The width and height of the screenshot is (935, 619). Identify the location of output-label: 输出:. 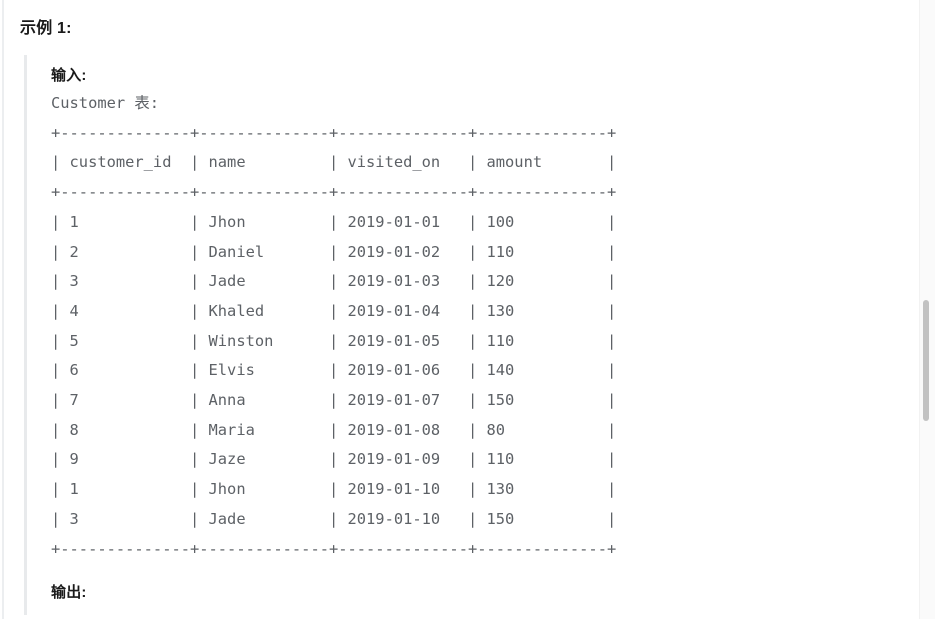
(69, 592).